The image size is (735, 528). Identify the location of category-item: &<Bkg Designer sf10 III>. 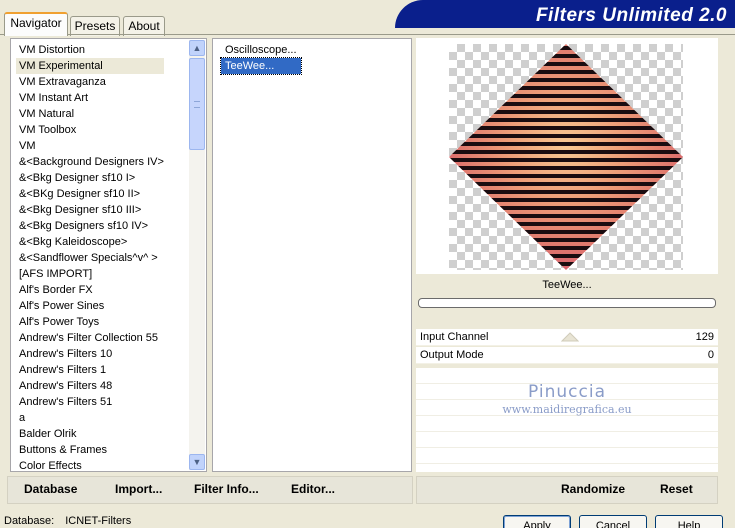
(90, 210).